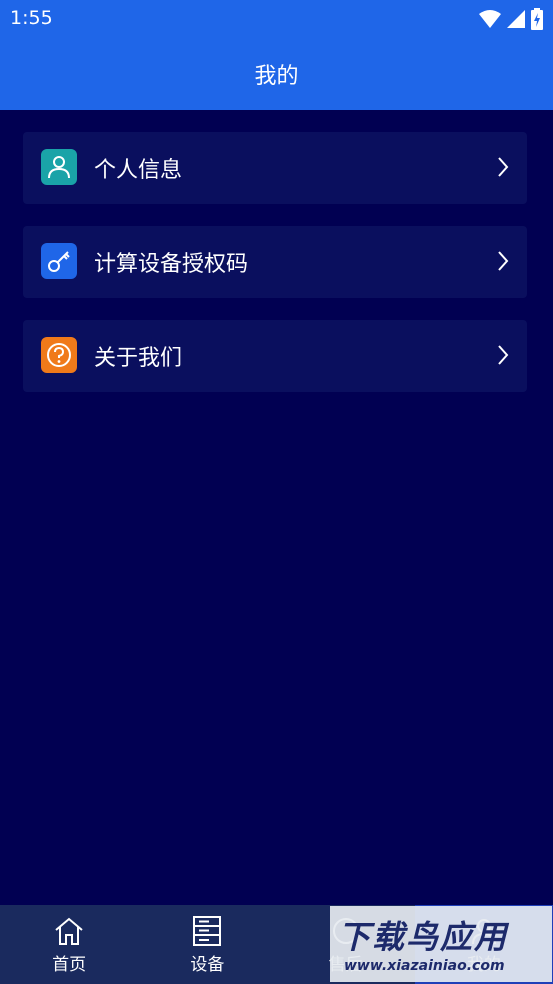  I want to click on status-icons, so click(511, 19).